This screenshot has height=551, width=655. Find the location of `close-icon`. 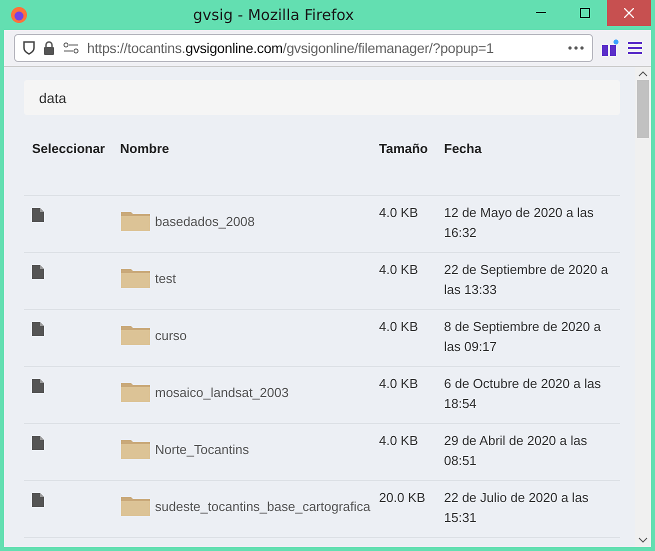

close-icon is located at coordinates (629, 13).